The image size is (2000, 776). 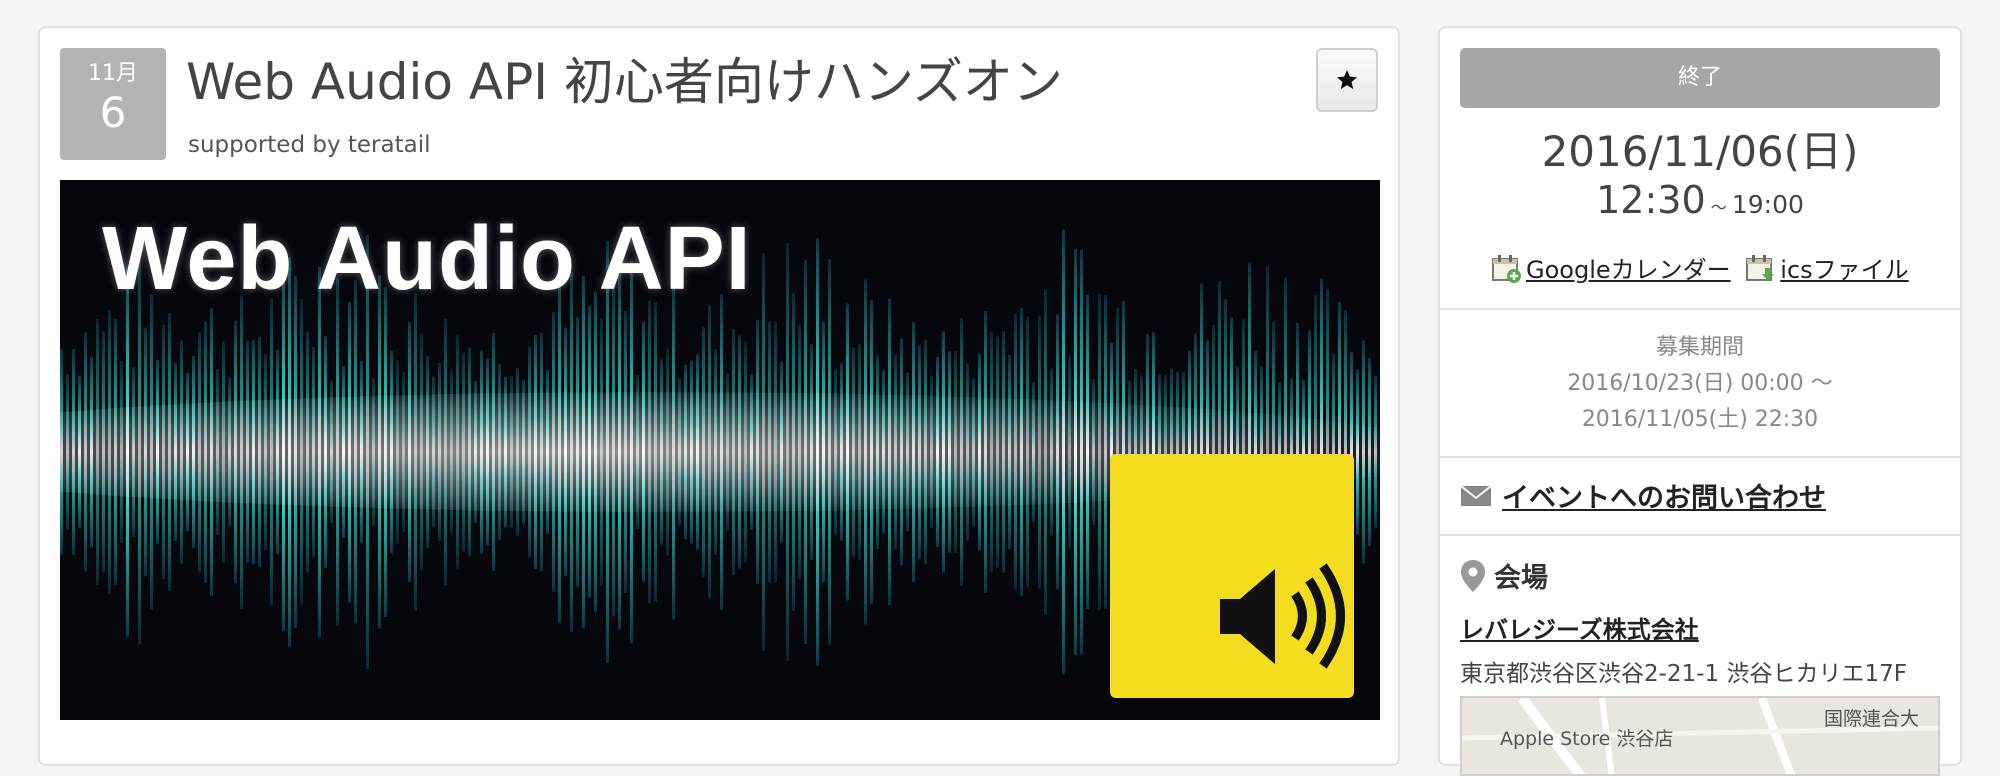 I want to click on event-subtitle: supported by teratail, so click(x=309, y=145).